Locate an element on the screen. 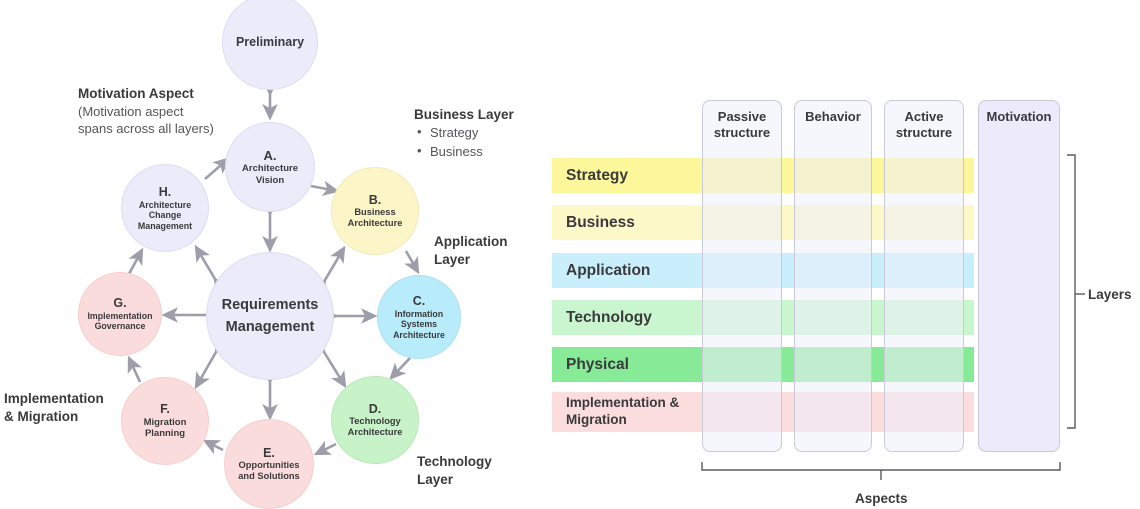 Image resolution: width=1140 pixels, height=509 pixels. technology-layer-heading: Technology Layer is located at coordinates (454, 471).